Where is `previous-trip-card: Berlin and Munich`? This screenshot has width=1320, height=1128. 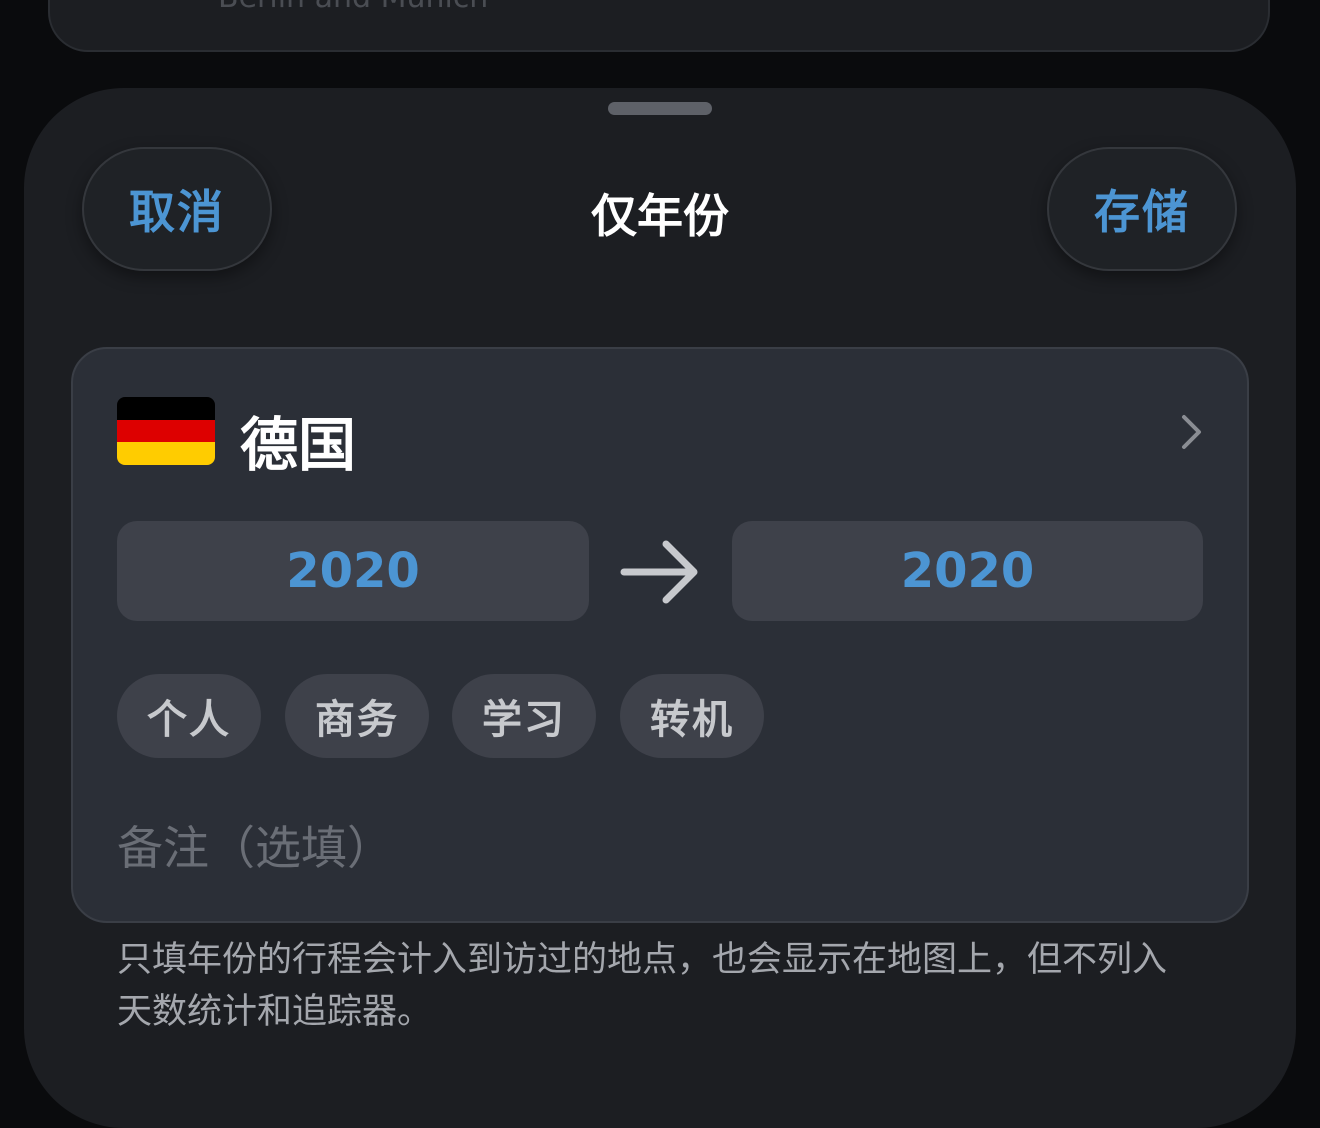
previous-trip-card: Berlin and Munich is located at coordinates (659, 26).